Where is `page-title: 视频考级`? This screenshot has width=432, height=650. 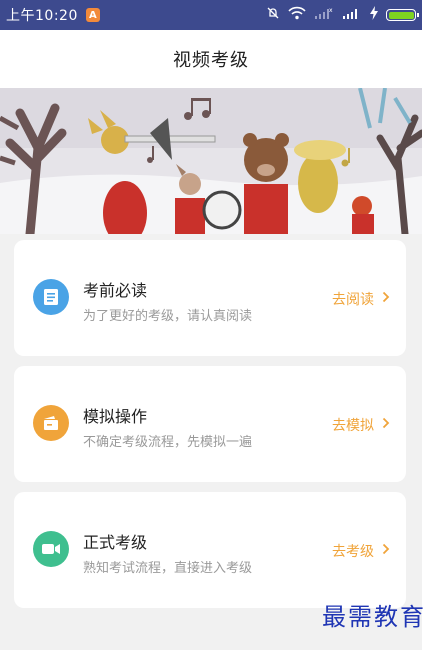
page-title: 视频考级 is located at coordinates (211, 60).